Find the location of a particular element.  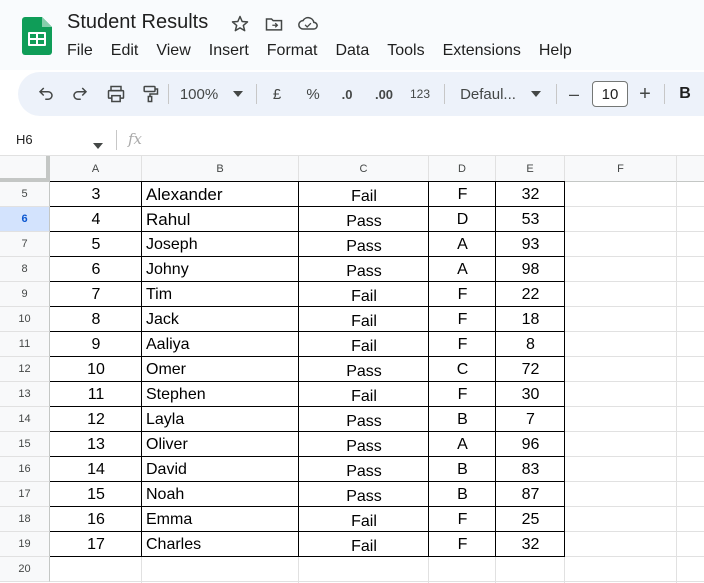

cell-score: 93 is located at coordinates (530, 244).